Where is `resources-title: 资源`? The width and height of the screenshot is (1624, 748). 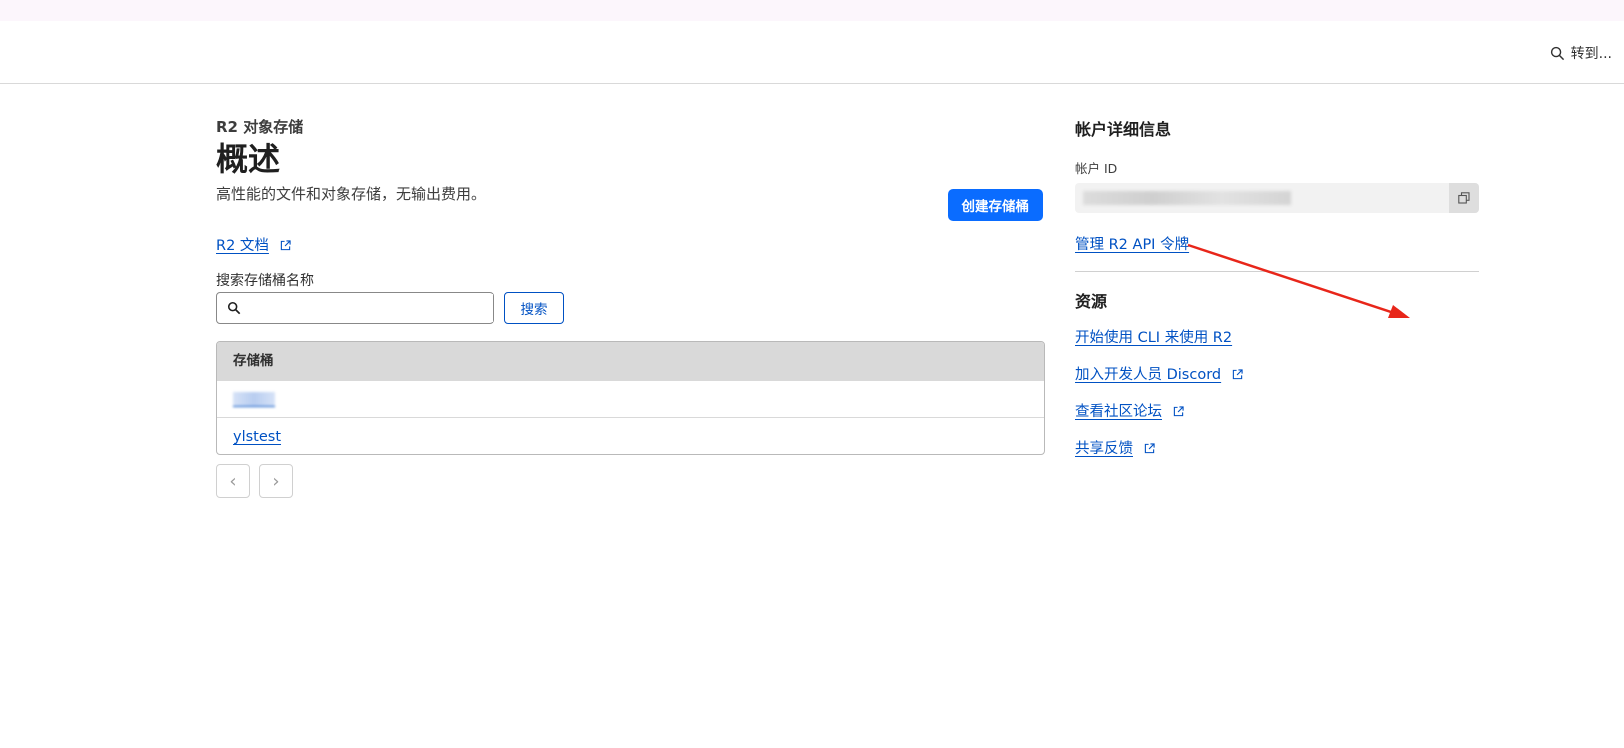 resources-title: 资源 is located at coordinates (1091, 301).